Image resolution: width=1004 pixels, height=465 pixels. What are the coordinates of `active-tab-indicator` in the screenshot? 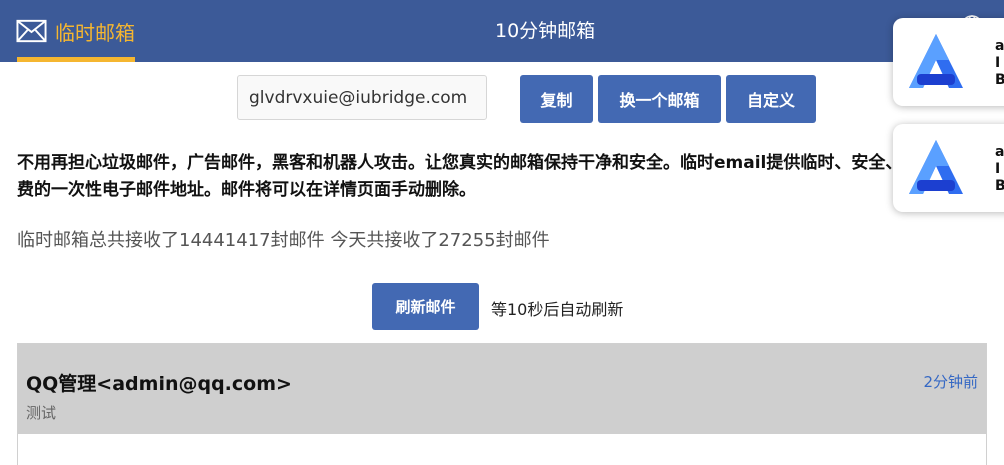 It's located at (76, 59).